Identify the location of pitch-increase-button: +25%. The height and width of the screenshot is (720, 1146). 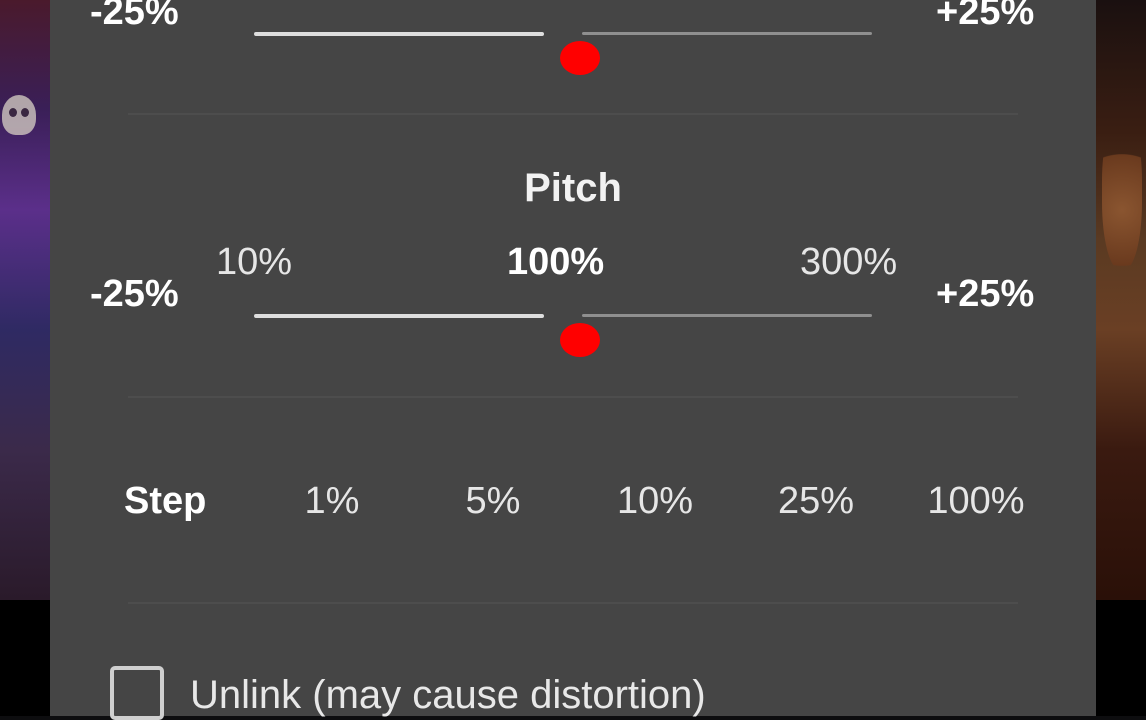
(985, 294).